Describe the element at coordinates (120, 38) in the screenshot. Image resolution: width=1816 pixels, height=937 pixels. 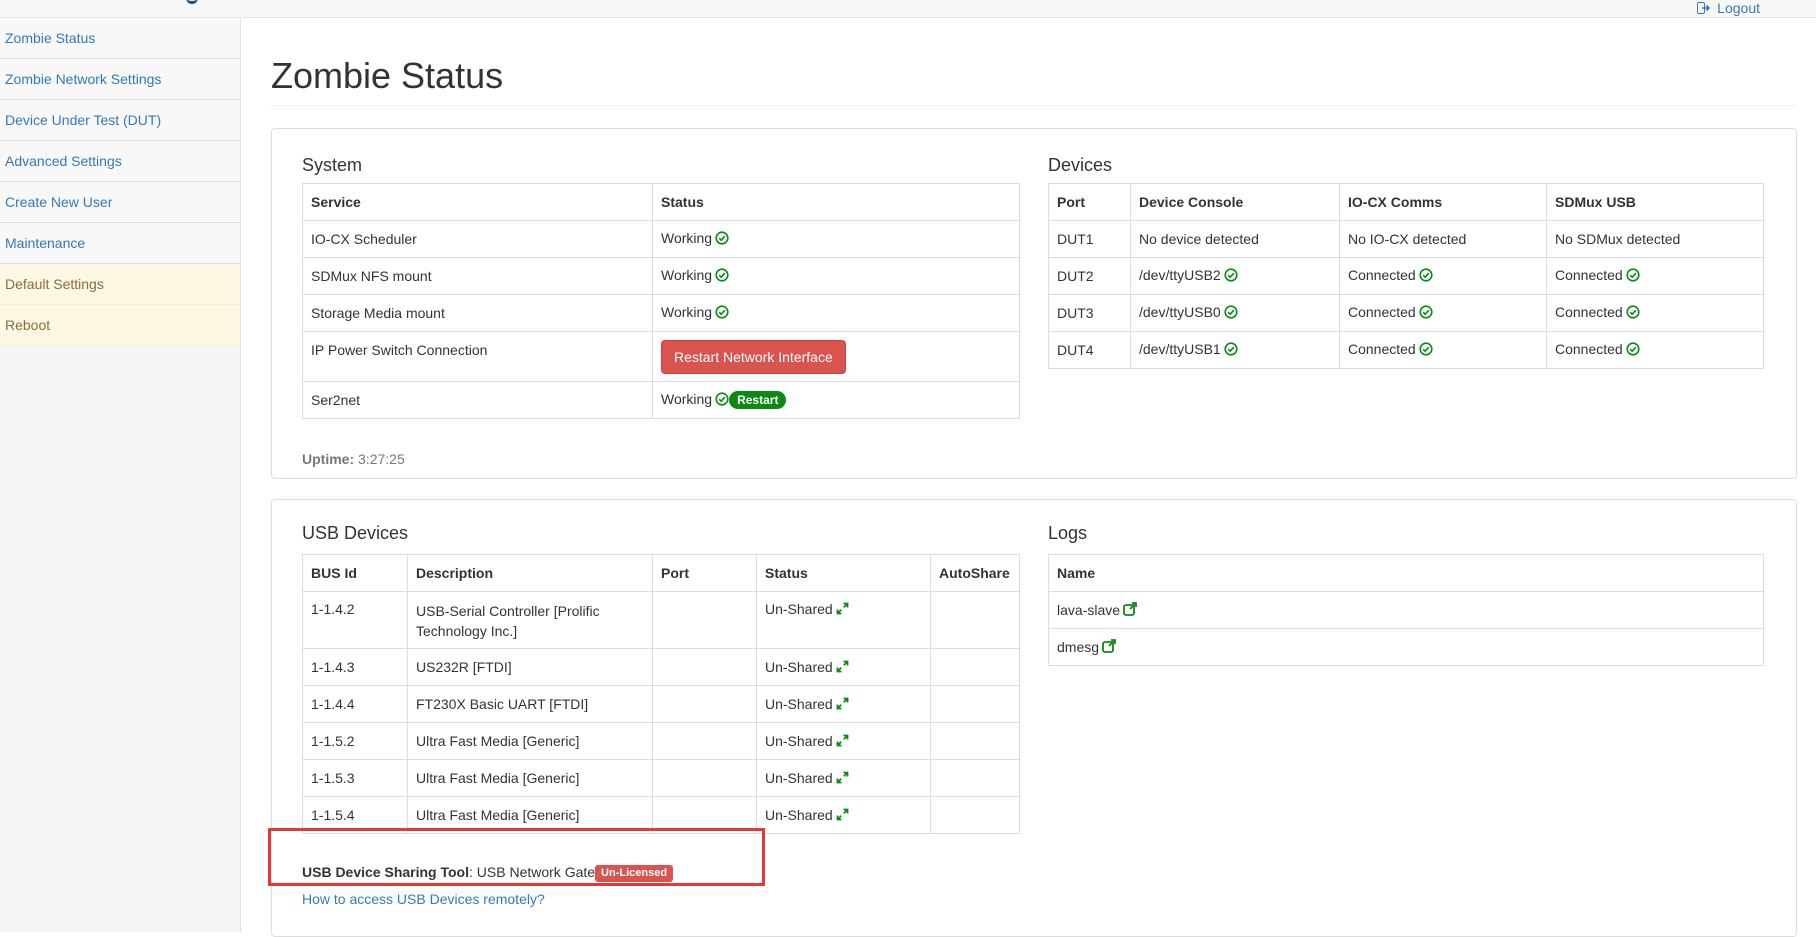
I see `sidebar-item-zombie-status: Zombie Status` at that location.